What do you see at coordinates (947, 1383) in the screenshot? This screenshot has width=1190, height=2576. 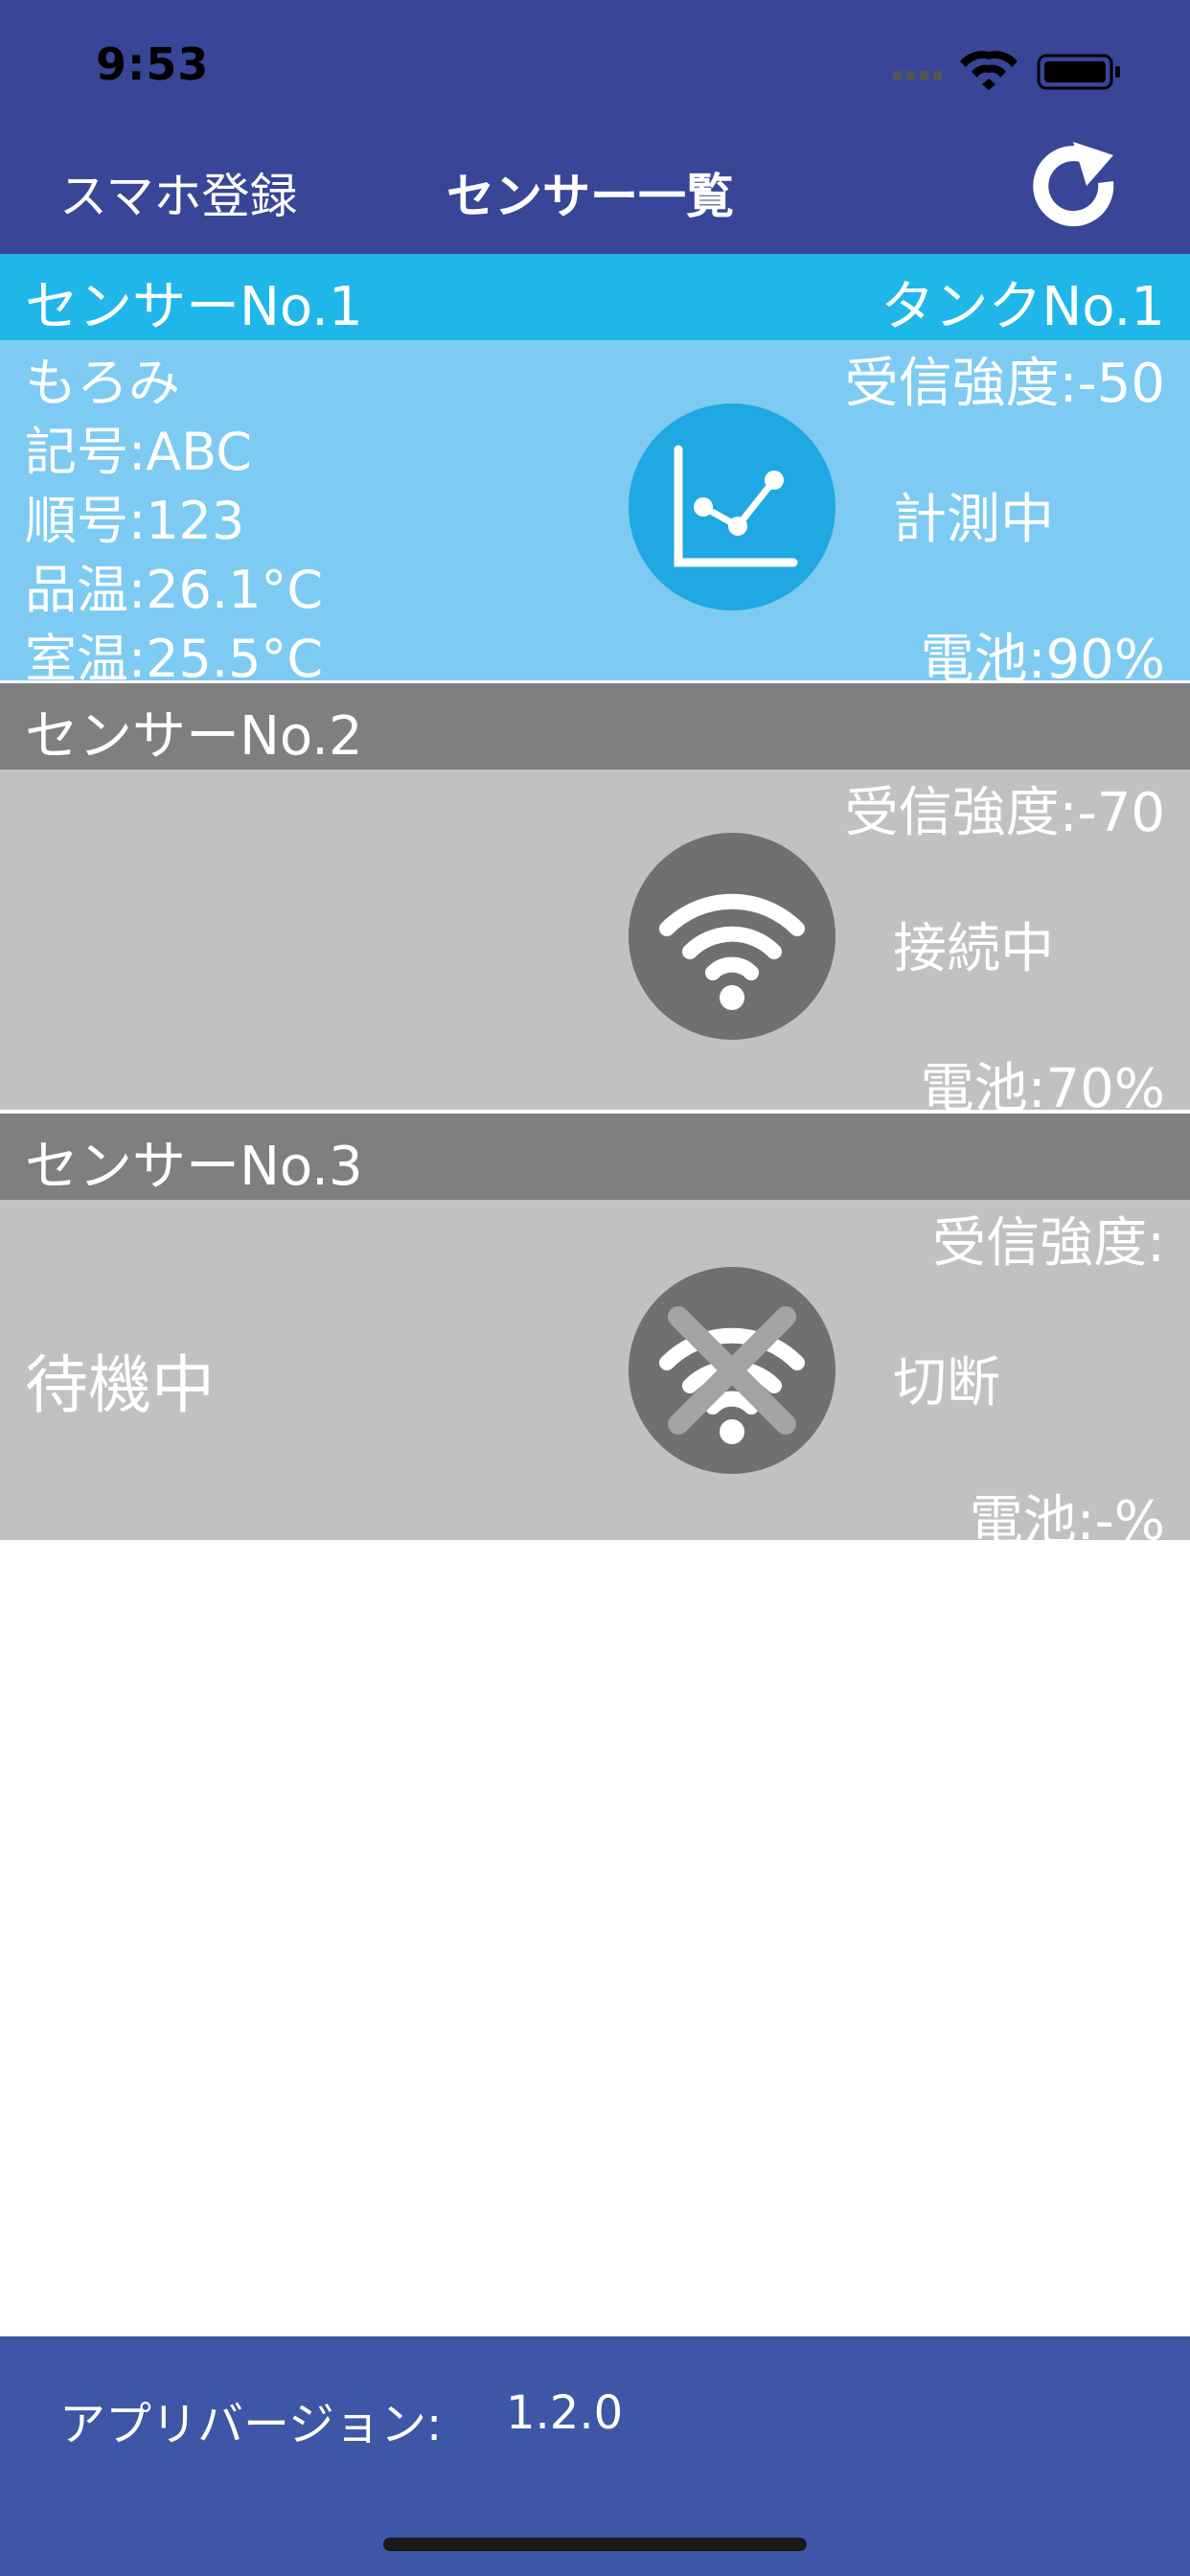 I see `sensor-status: 切断` at bounding box center [947, 1383].